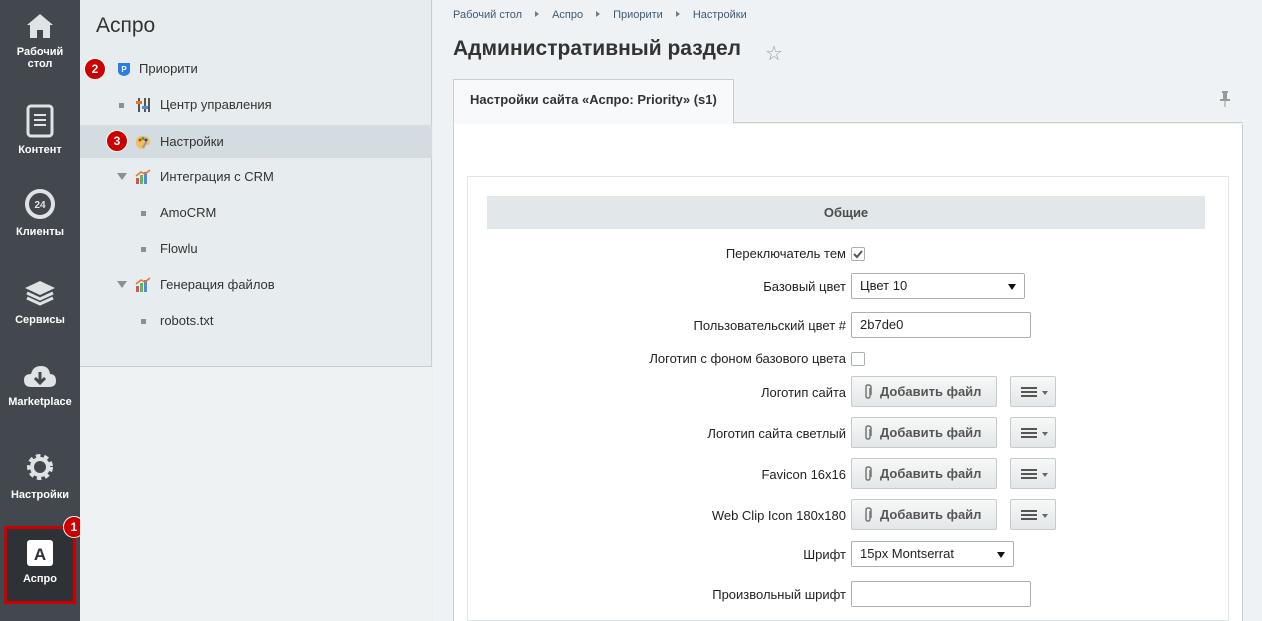  I want to click on breadcrumb-settings: Настройки, so click(720, 15).